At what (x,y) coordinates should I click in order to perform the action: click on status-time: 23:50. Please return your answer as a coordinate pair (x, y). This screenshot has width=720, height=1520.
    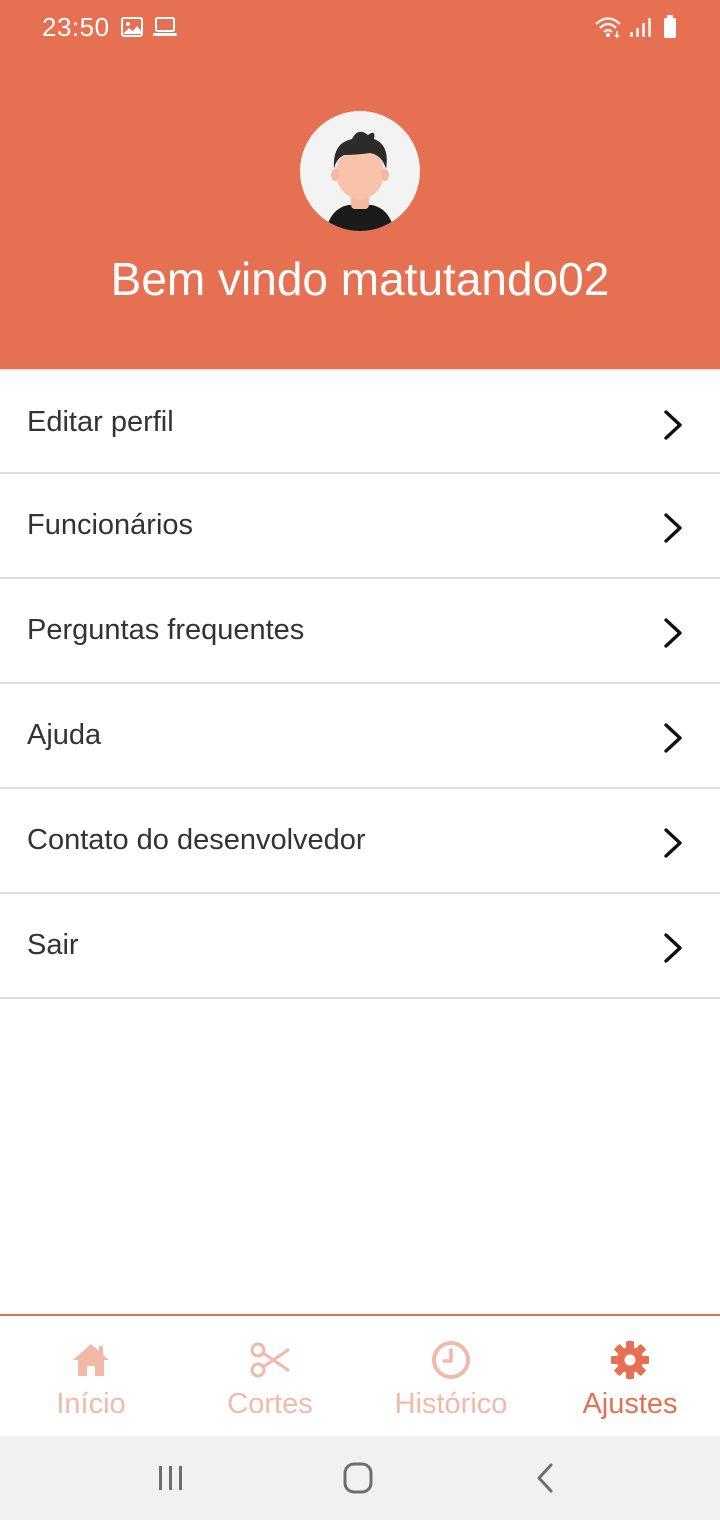
    Looking at the image, I should click on (76, 27).